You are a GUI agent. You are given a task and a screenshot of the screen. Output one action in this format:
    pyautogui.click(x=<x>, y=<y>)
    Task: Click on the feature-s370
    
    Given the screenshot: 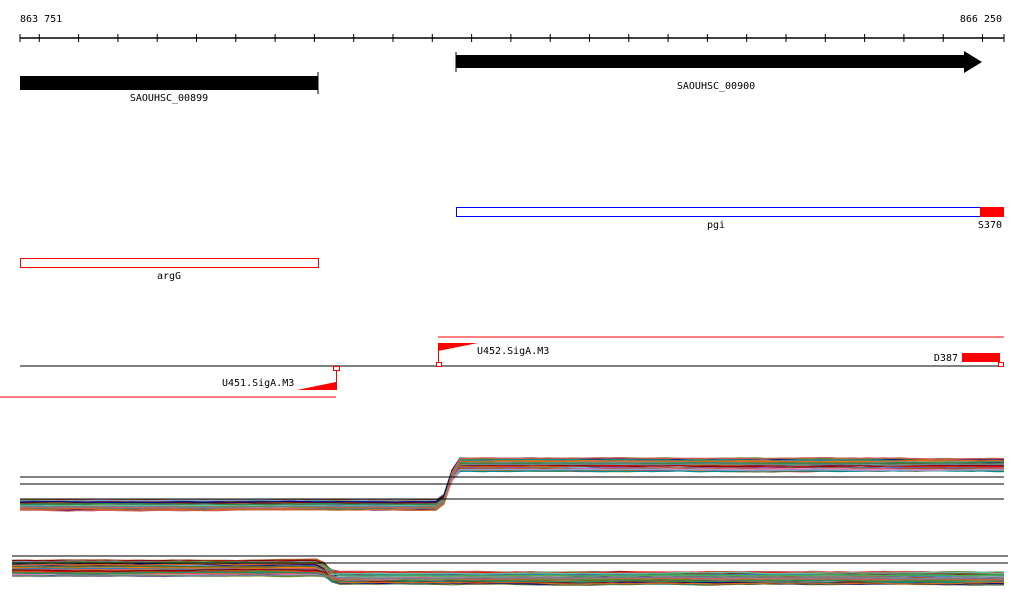 What is the action you would take?
    pyautogui.click(x=992, y=212)
    